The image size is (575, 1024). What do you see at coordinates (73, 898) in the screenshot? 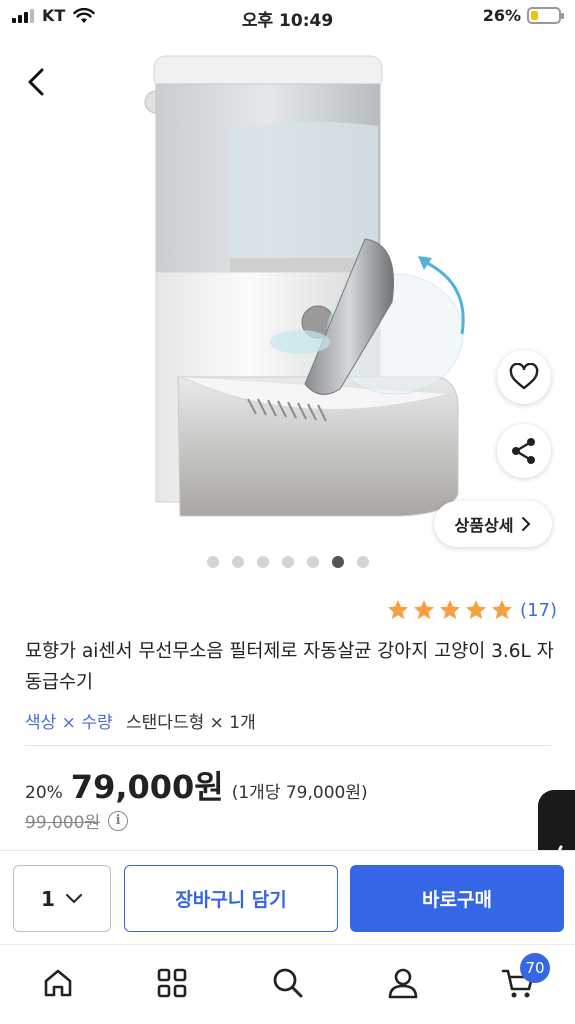
I see `chevron-down-icon` at bounding box center [73, 898].